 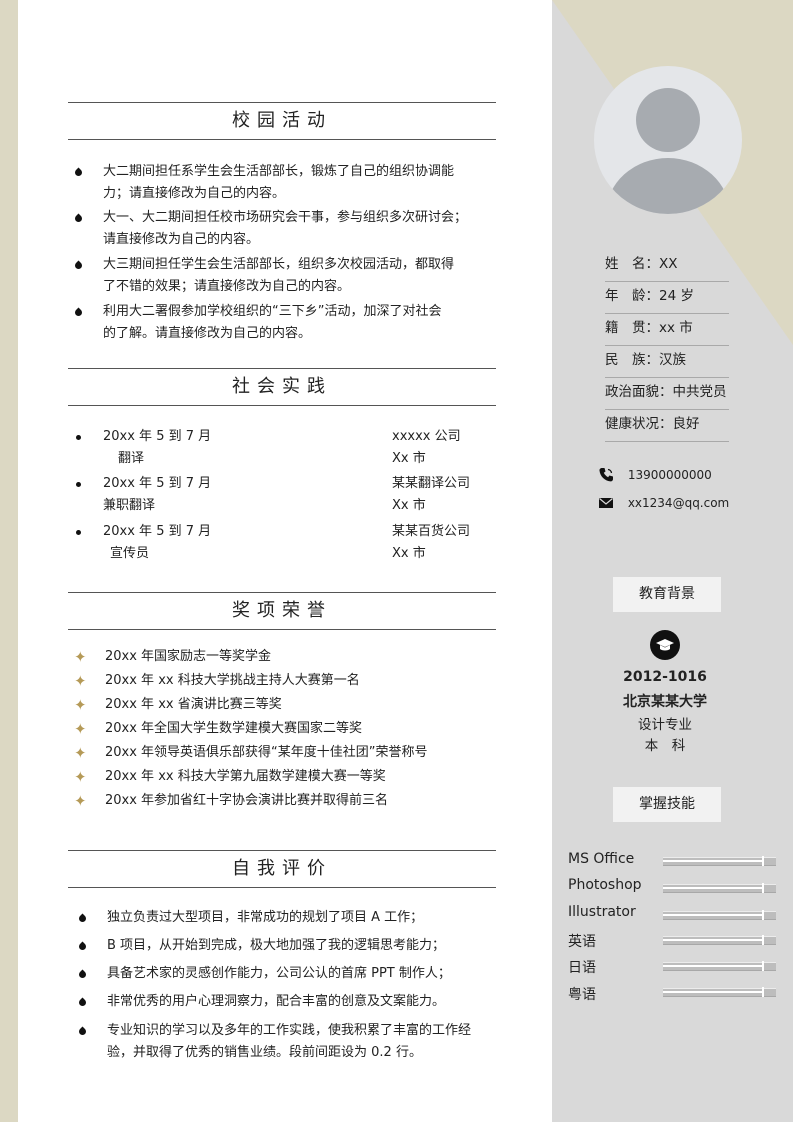 What do you see at coordinates (699, 392) in the screenshot?
I see `info-value: 中共党员` at bounding box center [699, 392].